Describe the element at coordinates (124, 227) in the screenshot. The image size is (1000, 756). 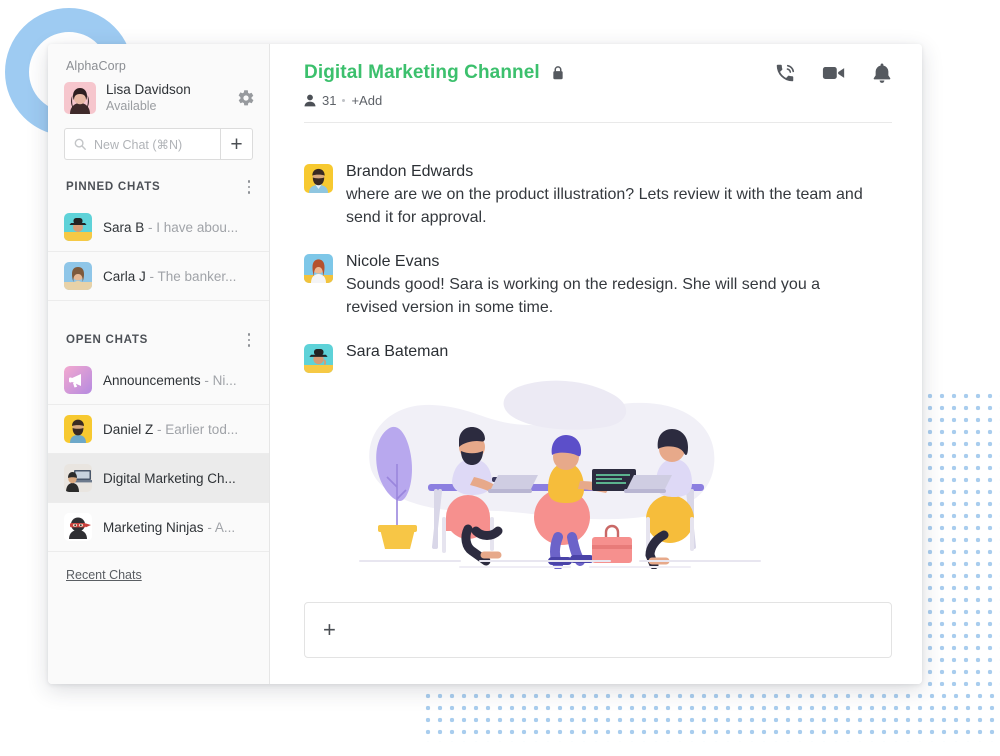
I see `chat-name: Sara B` at that location.